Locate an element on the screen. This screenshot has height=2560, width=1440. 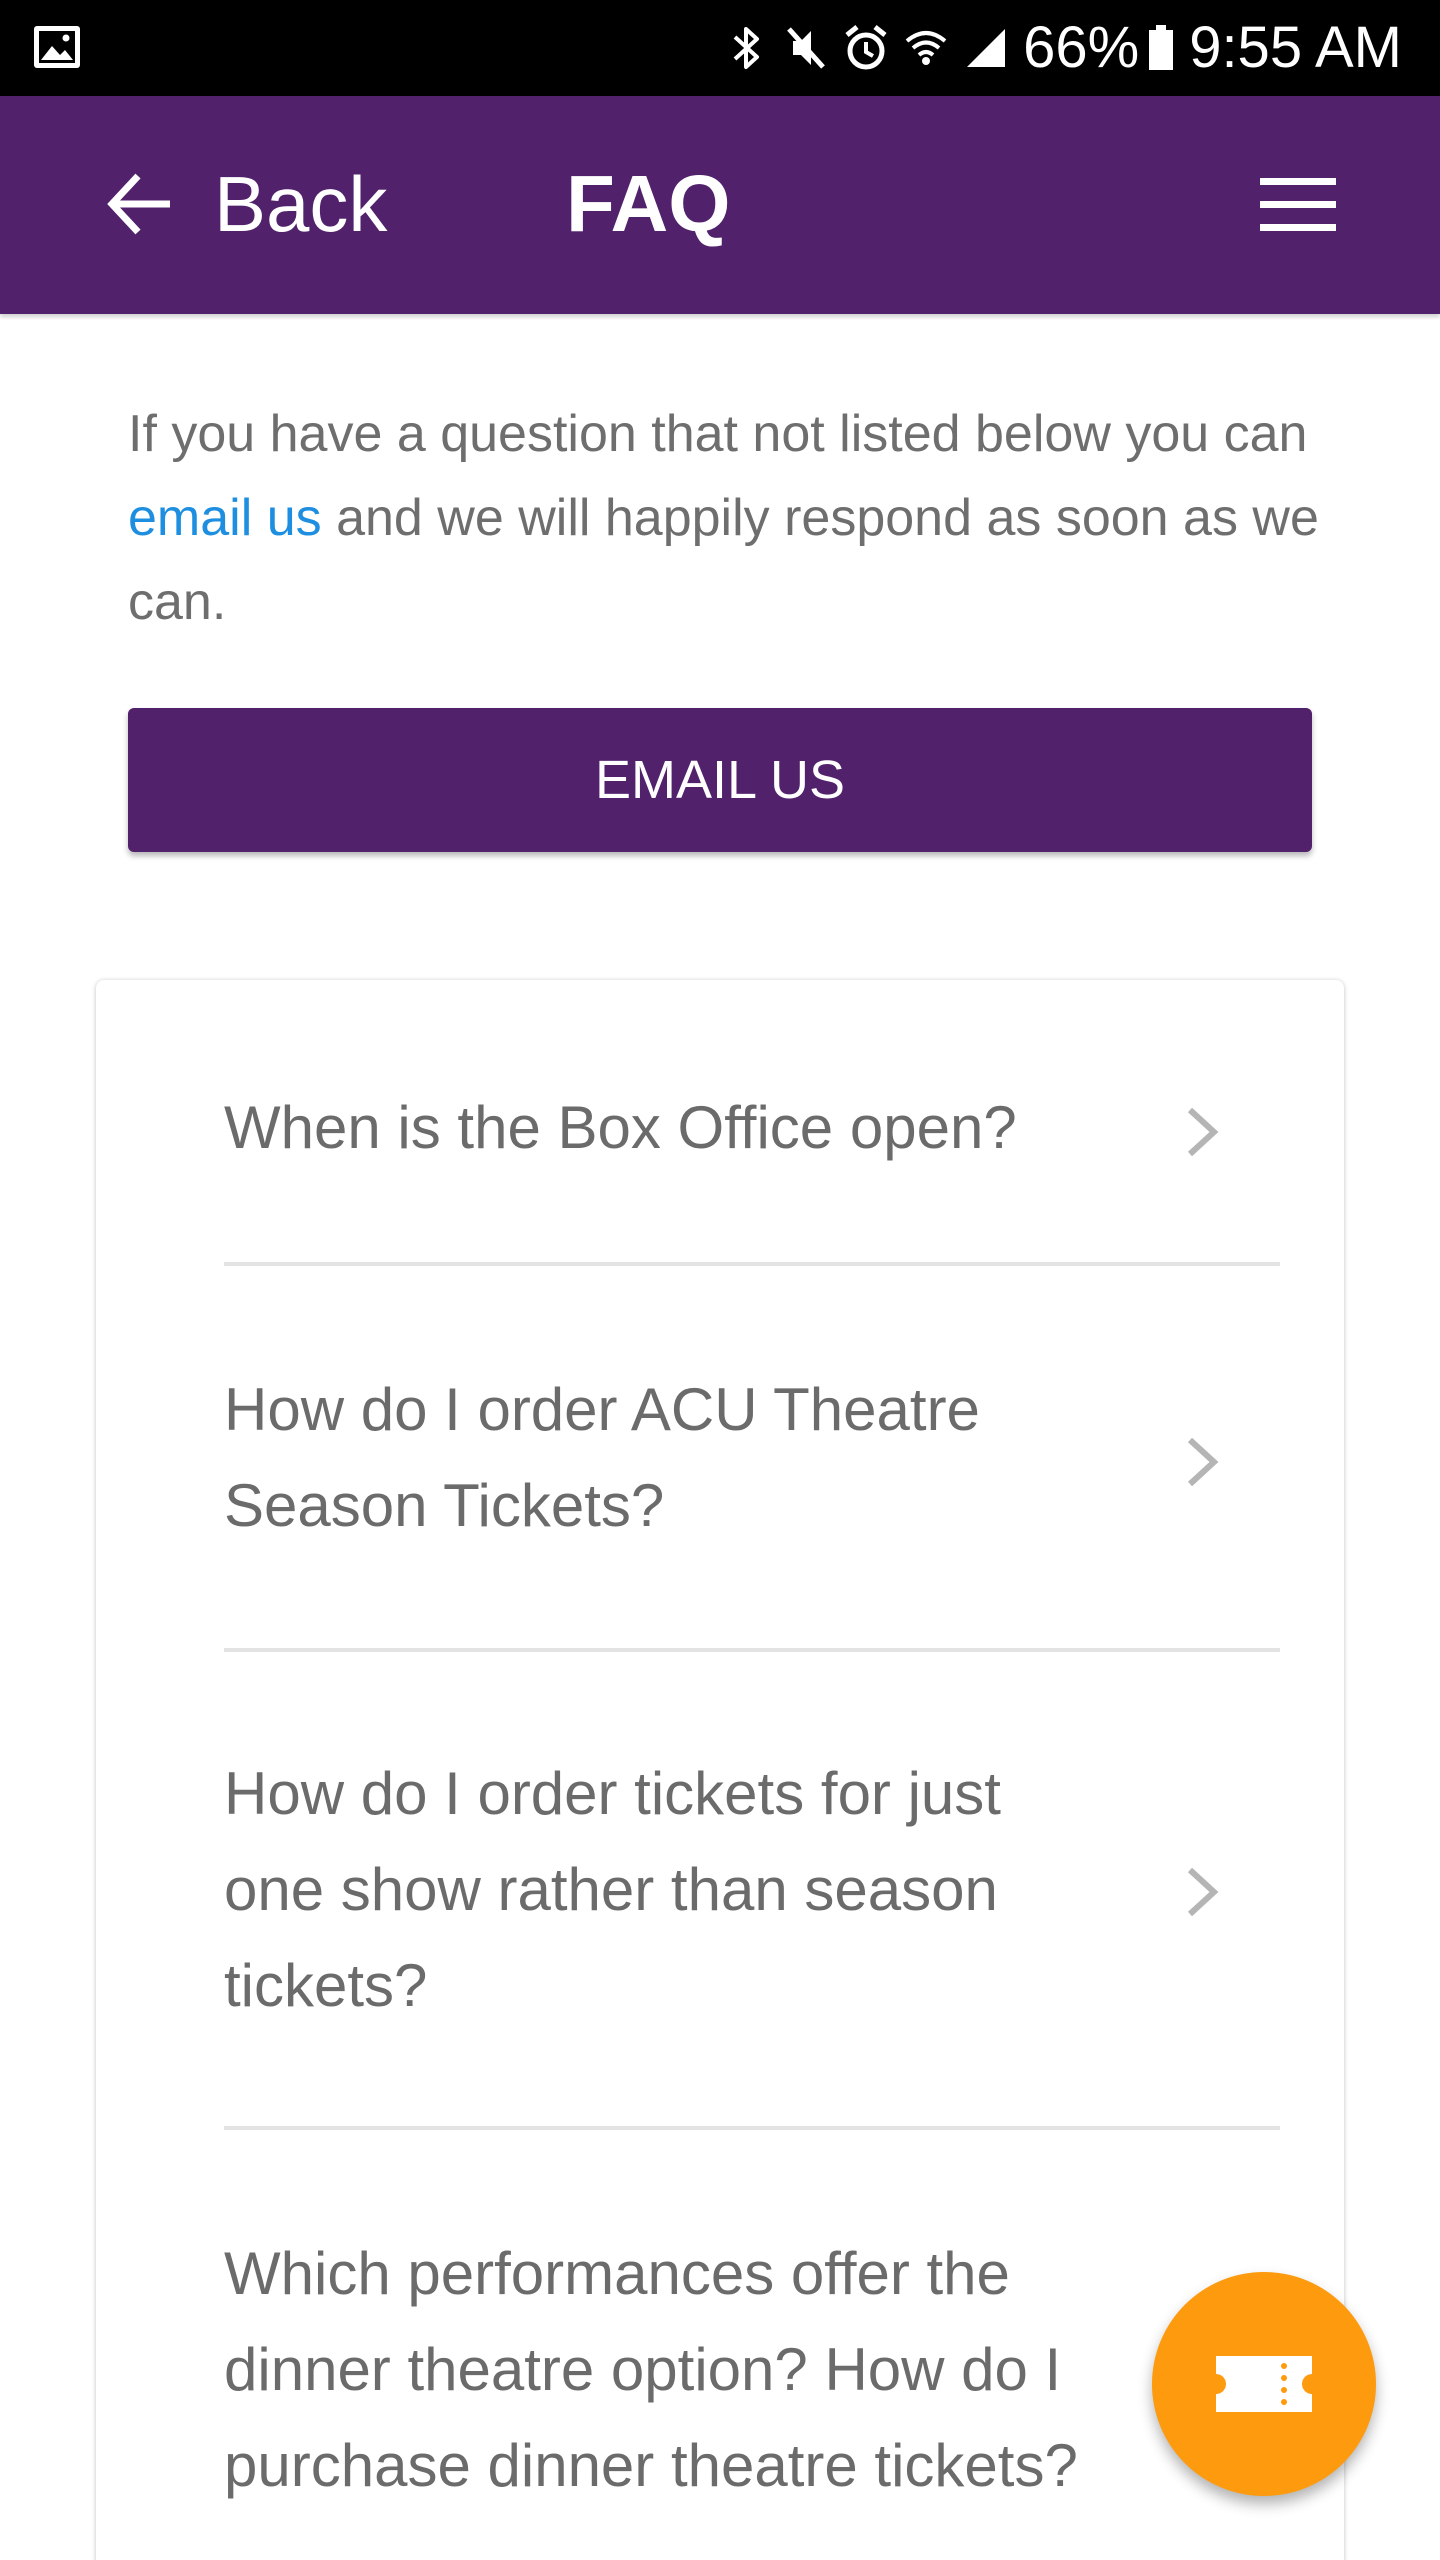
back-button: Back is located at coordinates (245, 204).